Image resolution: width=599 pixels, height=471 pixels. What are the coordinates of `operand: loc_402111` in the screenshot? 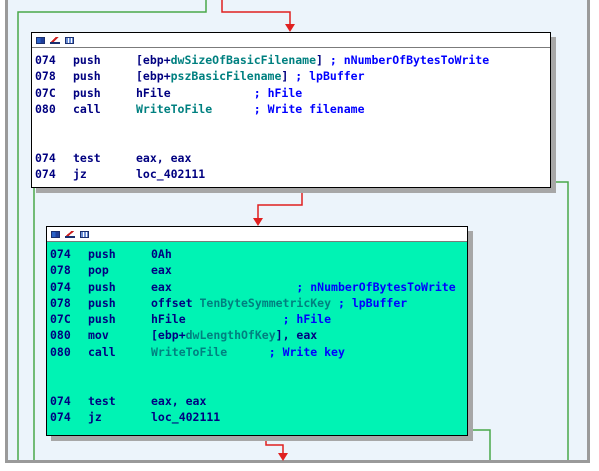 It's located at (186, 416).